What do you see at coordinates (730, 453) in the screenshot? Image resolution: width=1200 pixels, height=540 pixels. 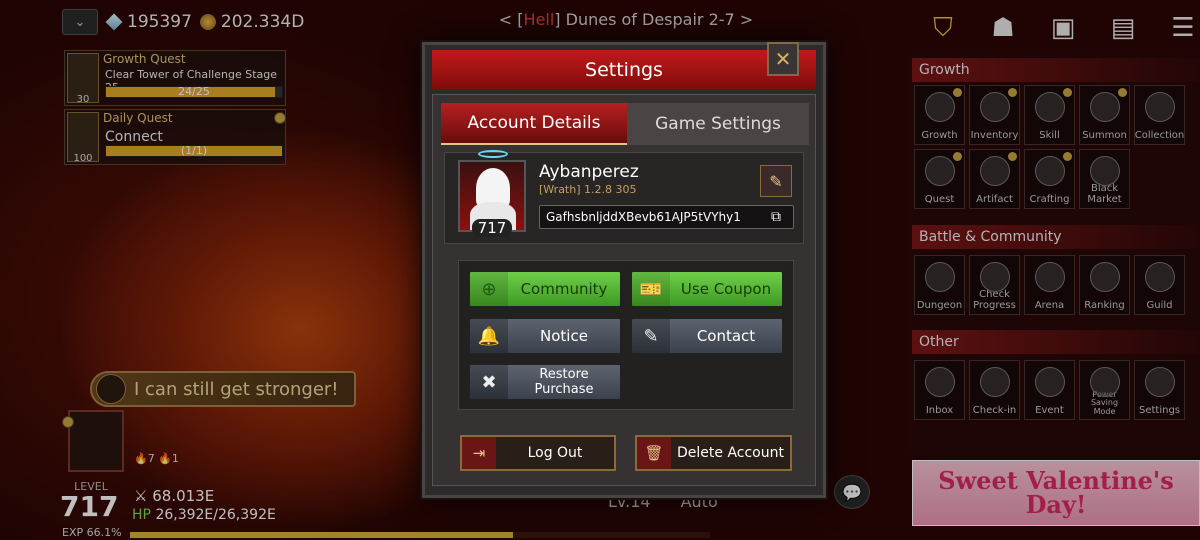 I see `delete-account-label: Delete Account` at bounding box center [730, 453].